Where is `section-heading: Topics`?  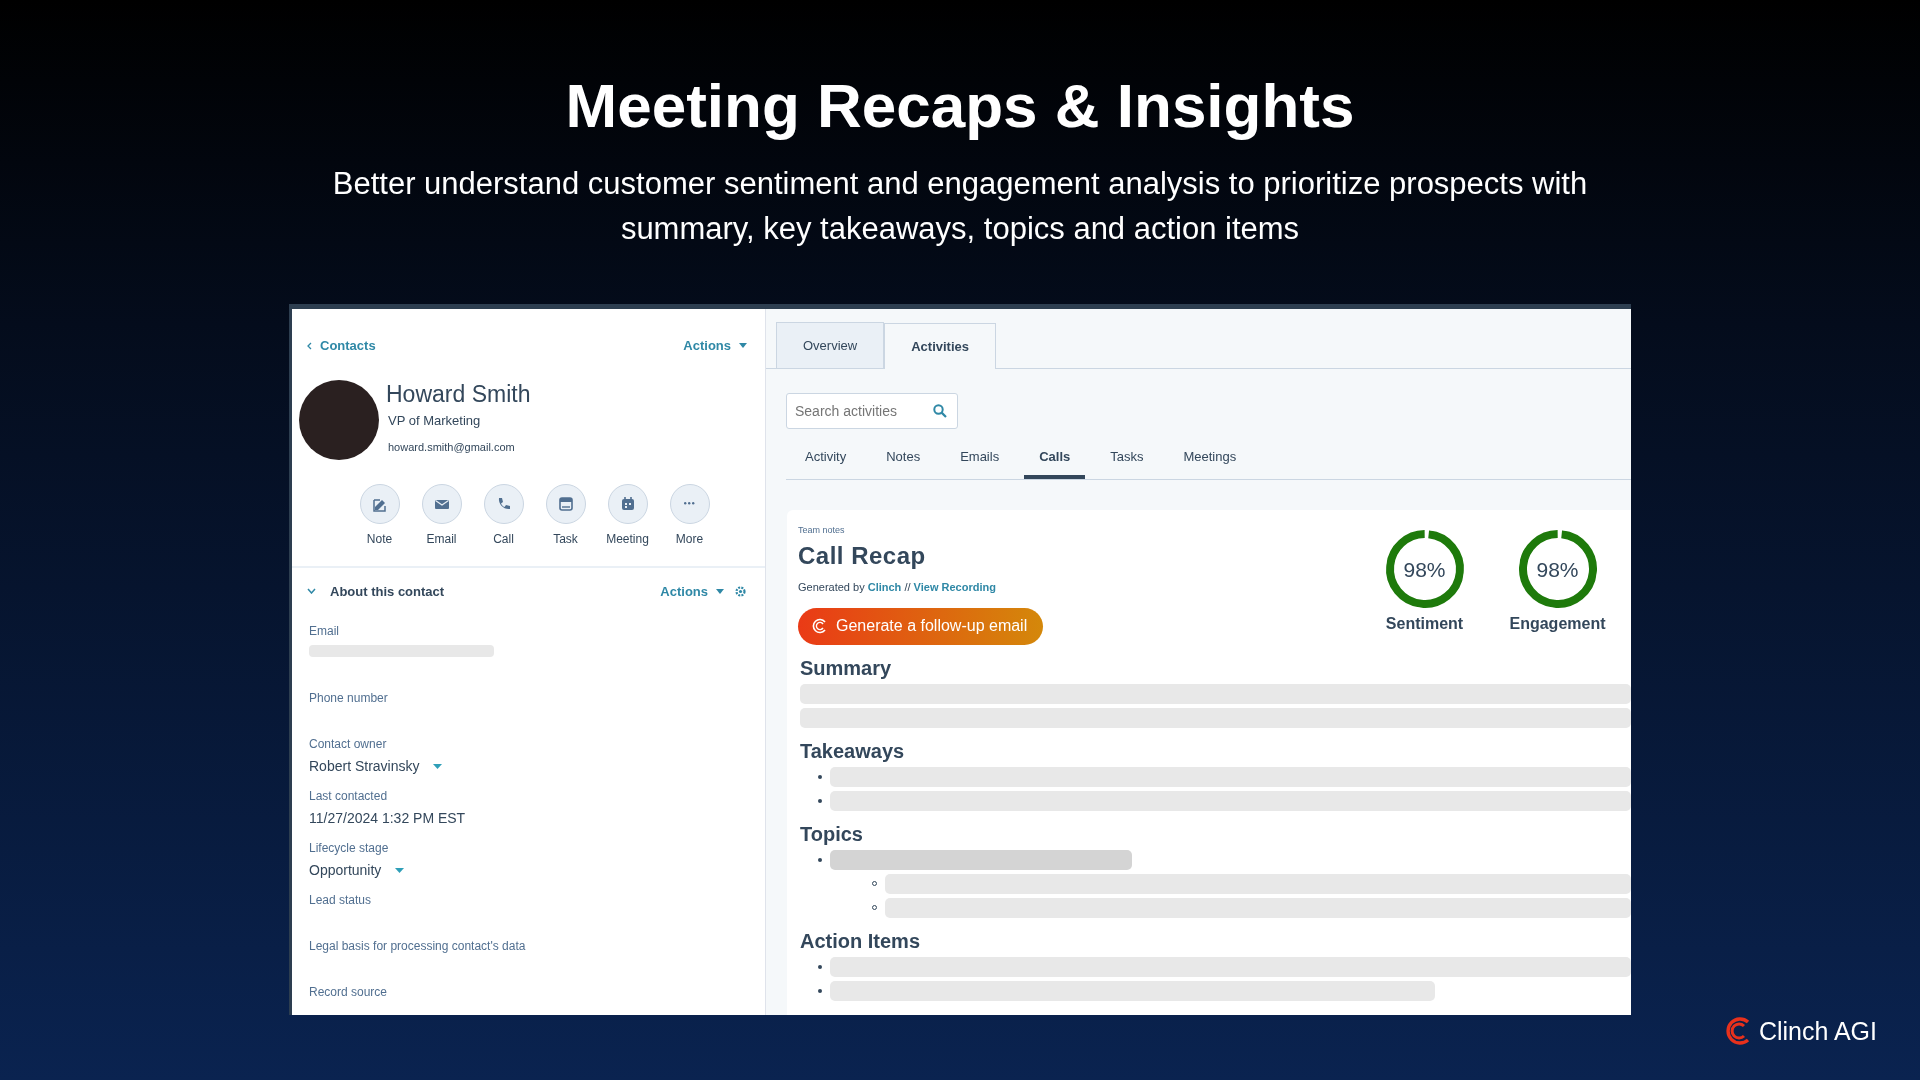
section-heading: Topics is located at coordinates (832, 833).